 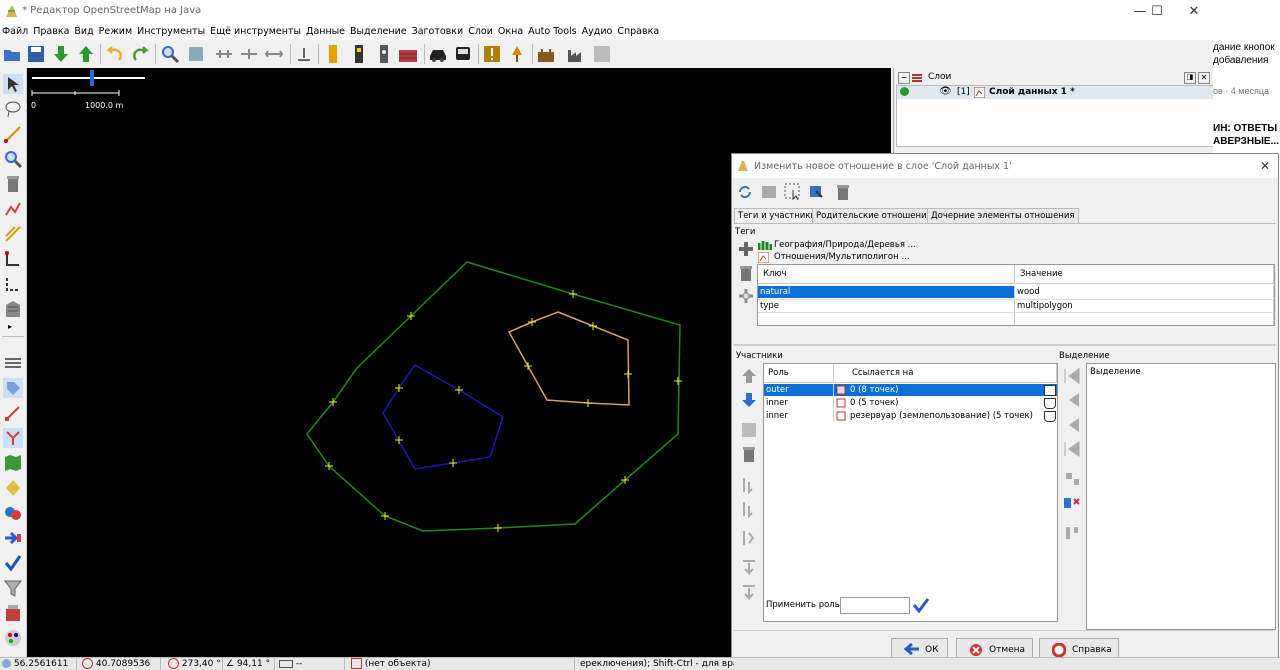 I want to click on tag-row-empty, so click(x=1016, y=318).